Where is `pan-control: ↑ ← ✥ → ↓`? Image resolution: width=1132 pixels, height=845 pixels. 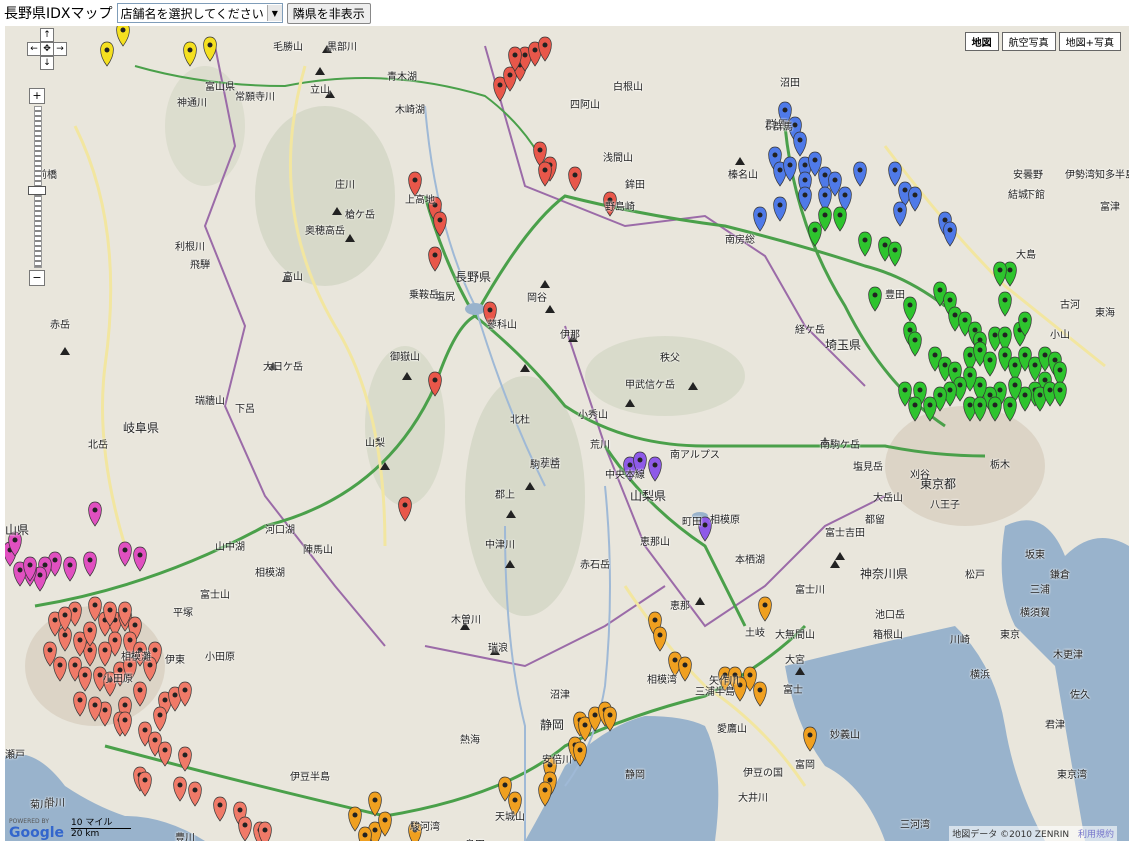
pan-control: ↑ ← ✥ → ↓ is located at coordinates (47, 52).